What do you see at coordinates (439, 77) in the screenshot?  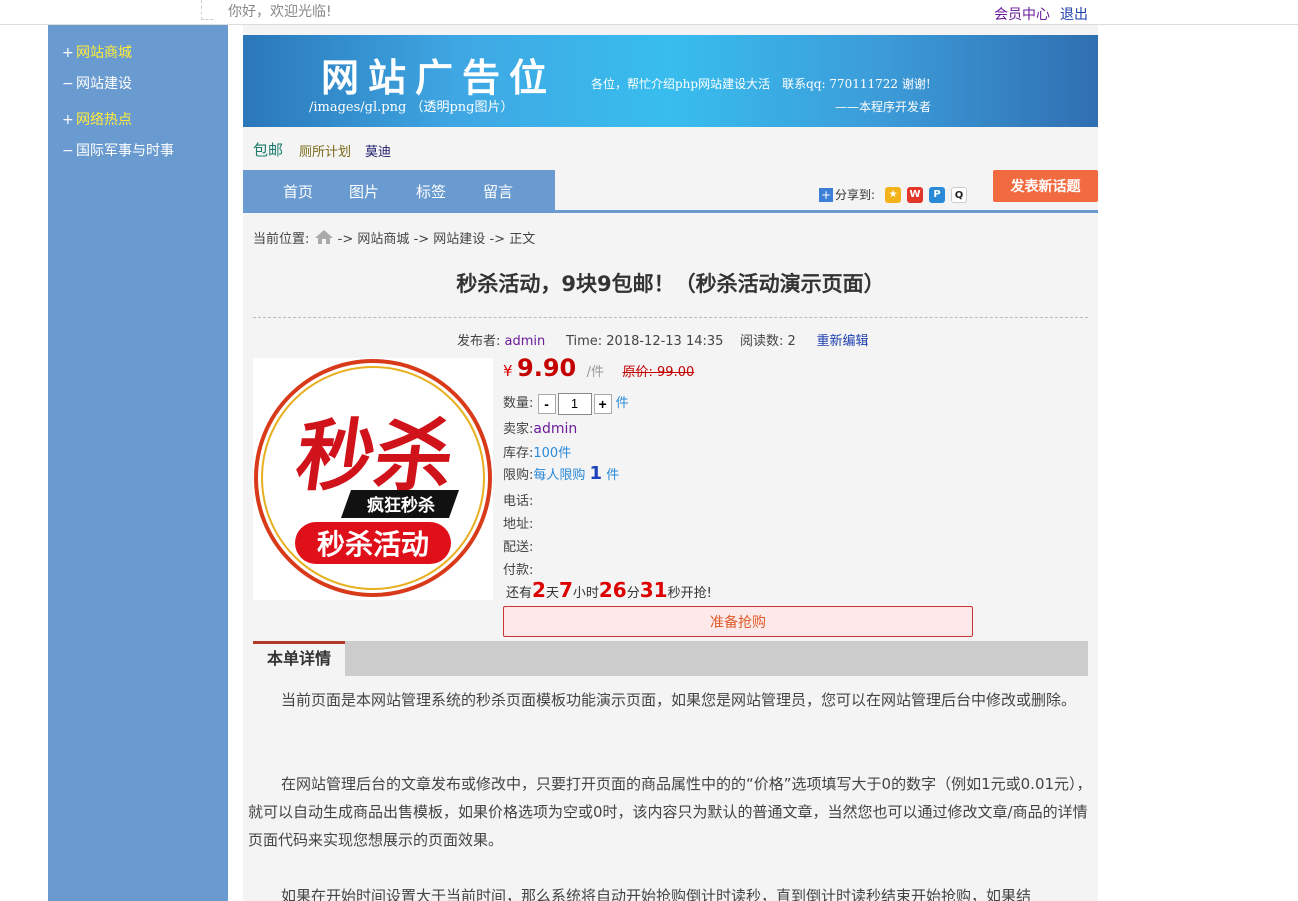 I see `banner-title: 网站广告位` at bounding box center [439, 77].